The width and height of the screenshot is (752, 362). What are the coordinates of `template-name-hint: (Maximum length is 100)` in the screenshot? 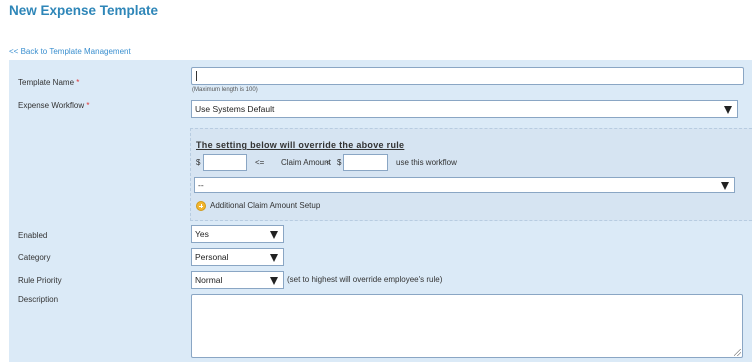 It's located at (225, 90).